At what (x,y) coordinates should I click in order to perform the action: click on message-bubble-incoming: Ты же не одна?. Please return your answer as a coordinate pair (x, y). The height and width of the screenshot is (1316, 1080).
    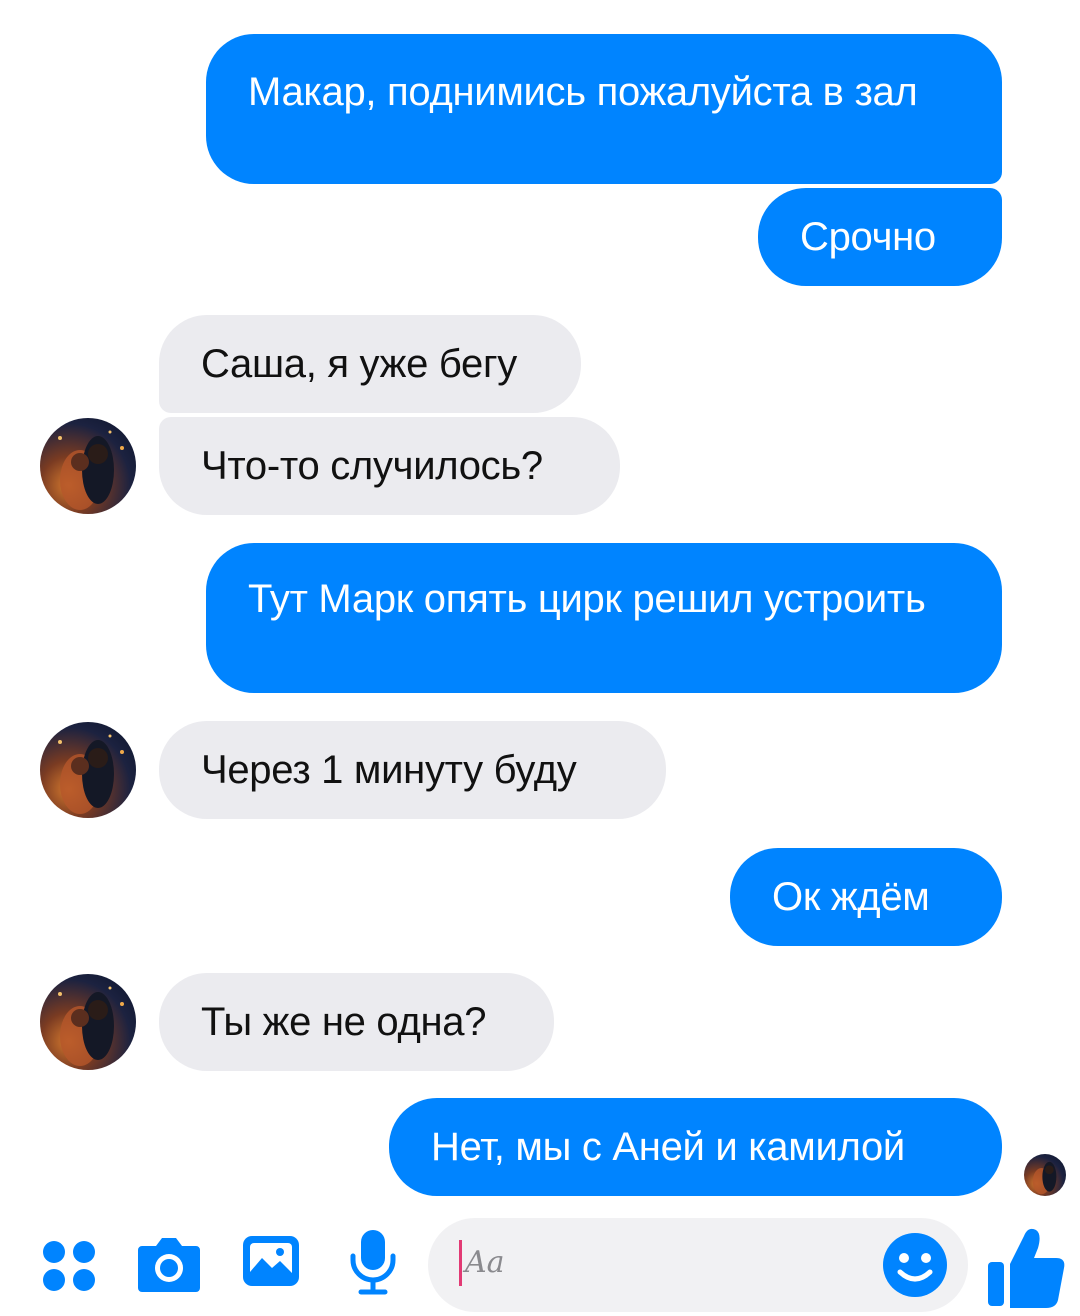
    Looking at the image, I should click on (356, 1022).